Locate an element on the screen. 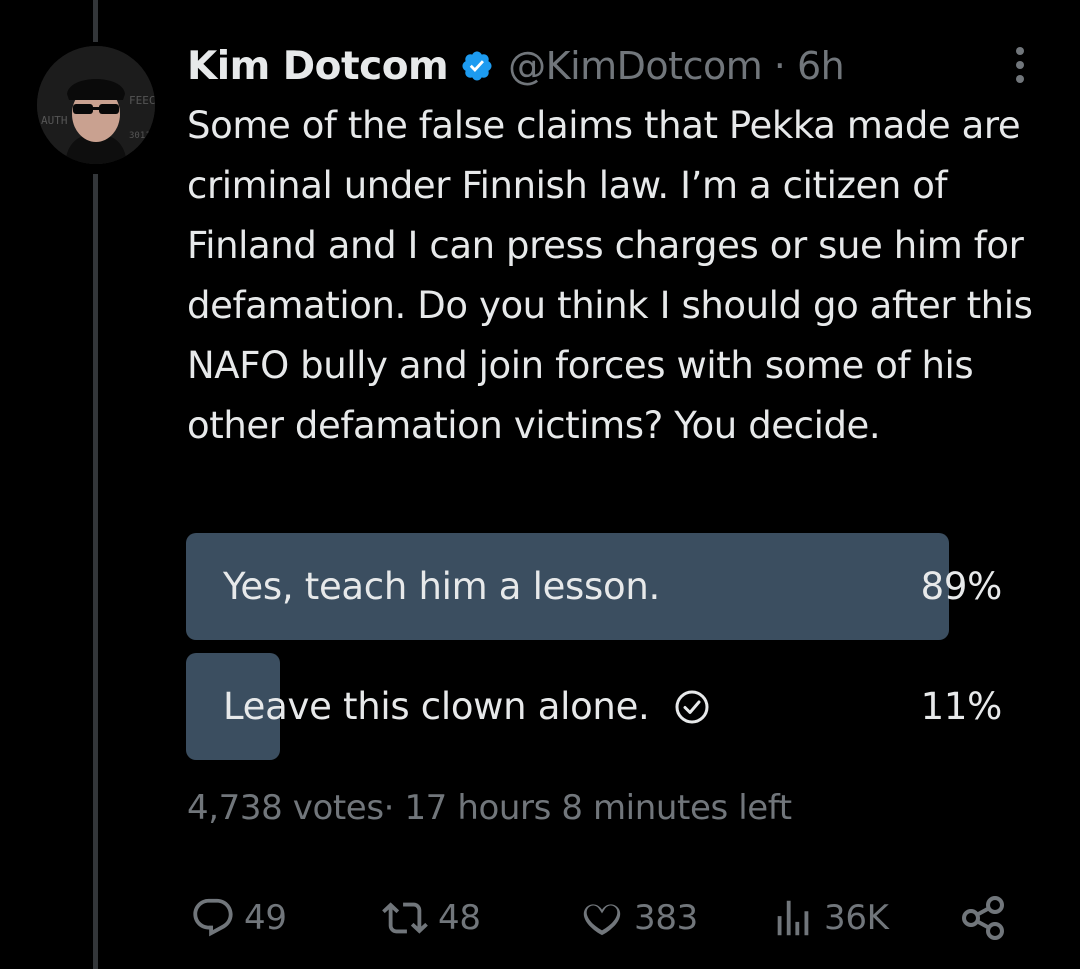 This screenshot has height=969, width=1080. verified-badge-icon is located at coordinates (477, 66).